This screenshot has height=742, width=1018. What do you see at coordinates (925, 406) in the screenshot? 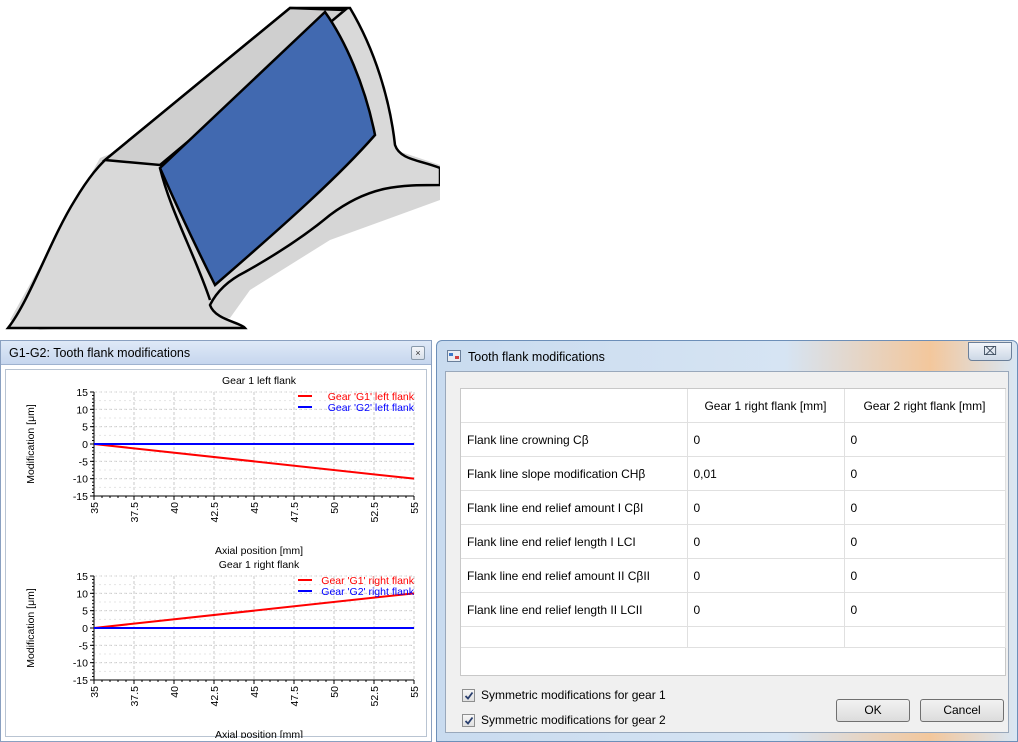
I see `header-gear2: Gear 2 right flank [mm]` at bounding box center [925, 406].